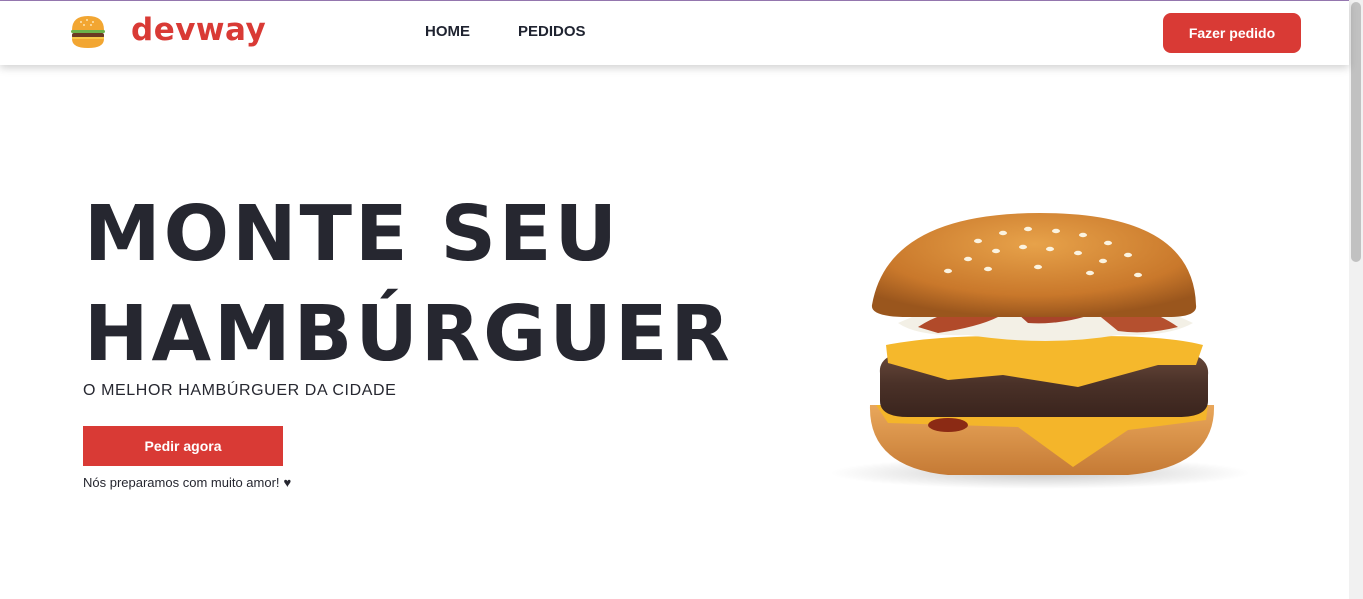 The height and width of the screenshot is (599, 1363). What do you see at coordinates (1232, 33) in the screenshot?
I see `make-order-button: Fazer pedido` at bounding box center [1232, 33].